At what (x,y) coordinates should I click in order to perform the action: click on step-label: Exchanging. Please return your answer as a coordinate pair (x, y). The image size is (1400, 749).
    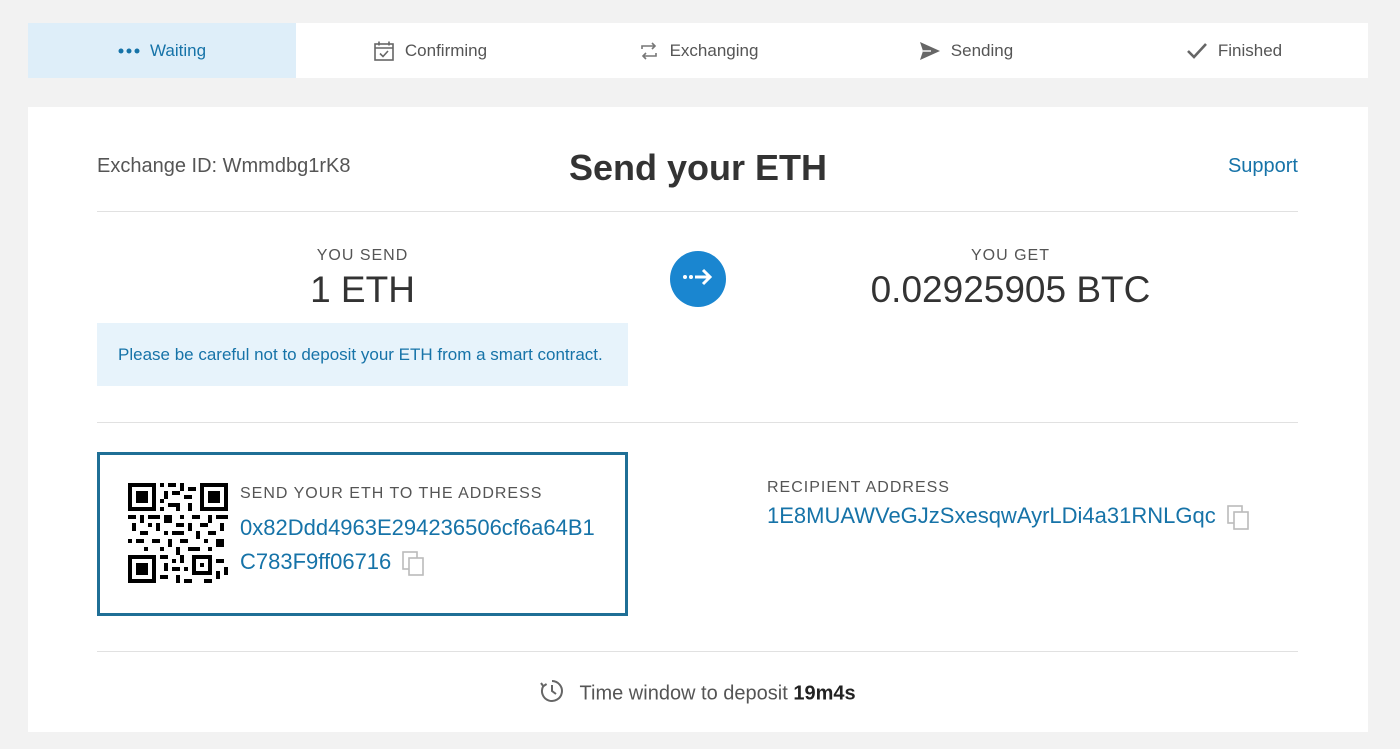
    Looking at the image, I should click on (714, 50).